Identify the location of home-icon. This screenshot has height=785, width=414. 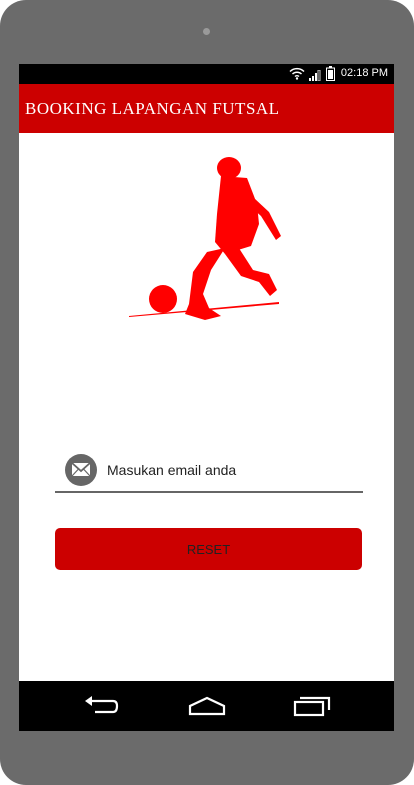
(207, 708).